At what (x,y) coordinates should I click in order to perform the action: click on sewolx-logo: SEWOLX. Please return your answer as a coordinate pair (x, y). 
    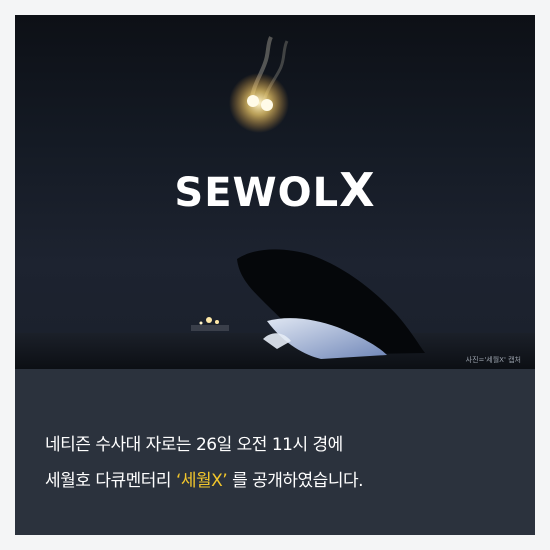
    Looking at the image, I should click on (275, 190).